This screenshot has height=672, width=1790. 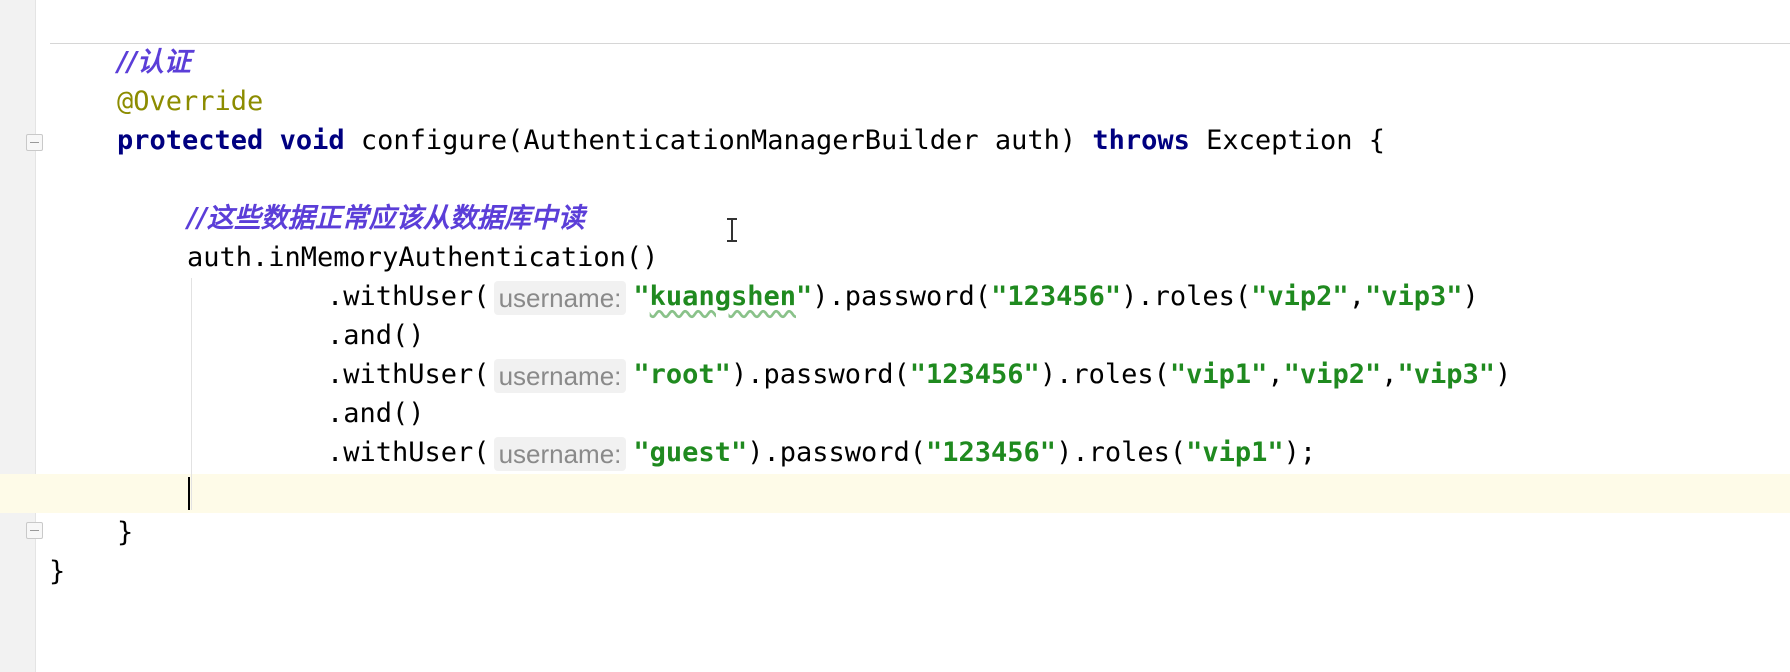 I want to click on annotation-token: @Override, so click(x=190, y=101).